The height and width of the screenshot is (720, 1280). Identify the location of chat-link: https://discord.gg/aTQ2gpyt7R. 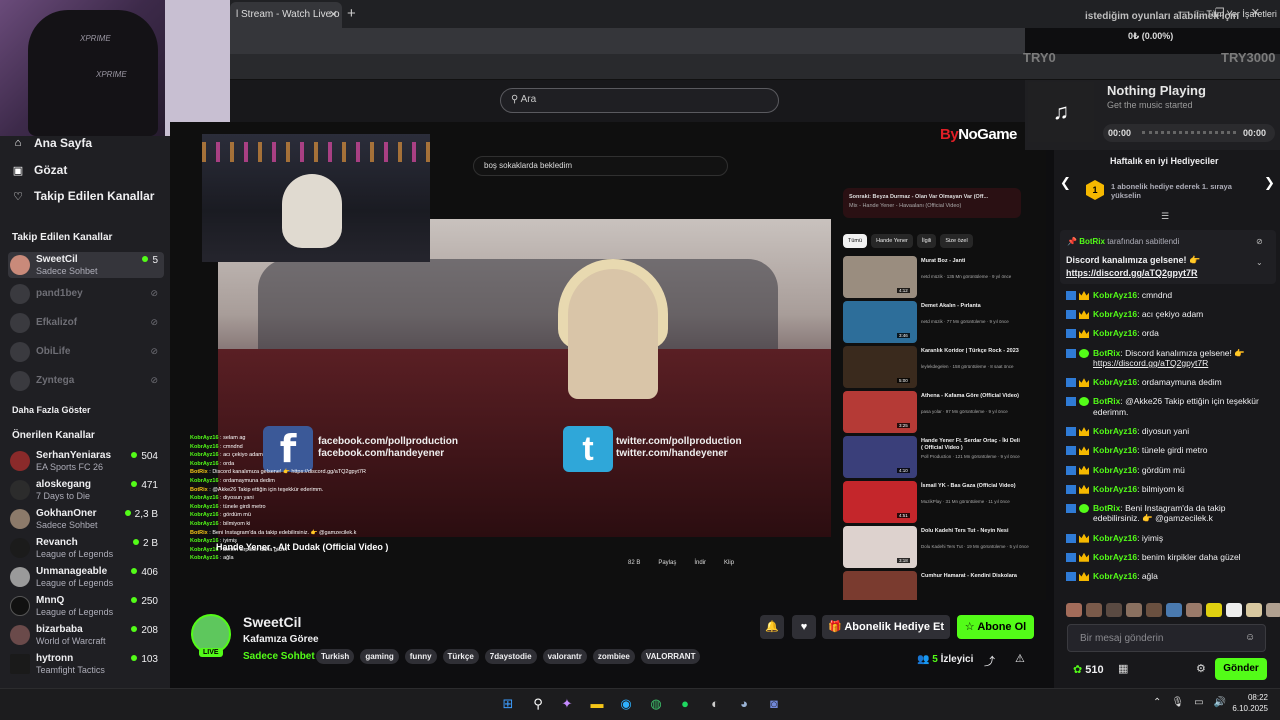
(1150, 363).